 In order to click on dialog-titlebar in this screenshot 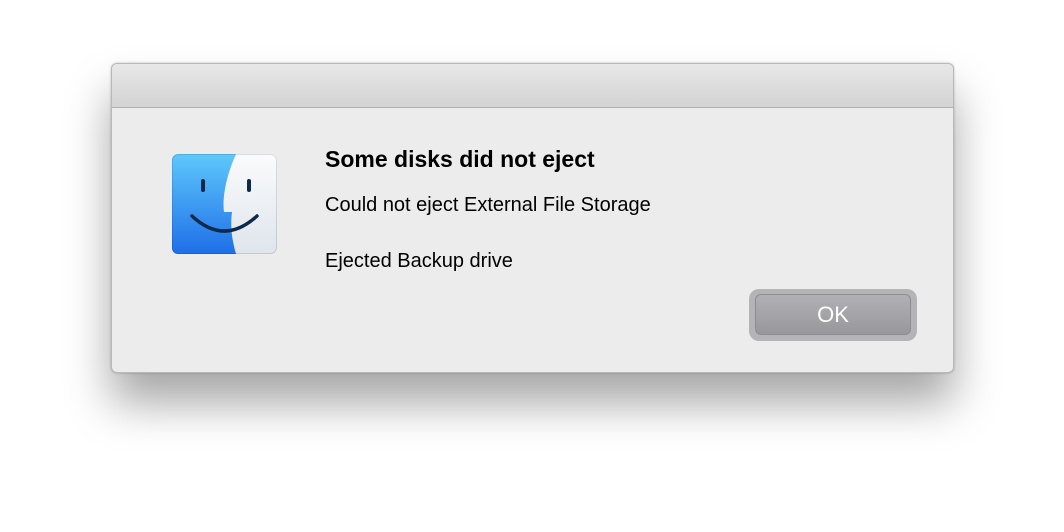, I will do `click(532, 86)`.